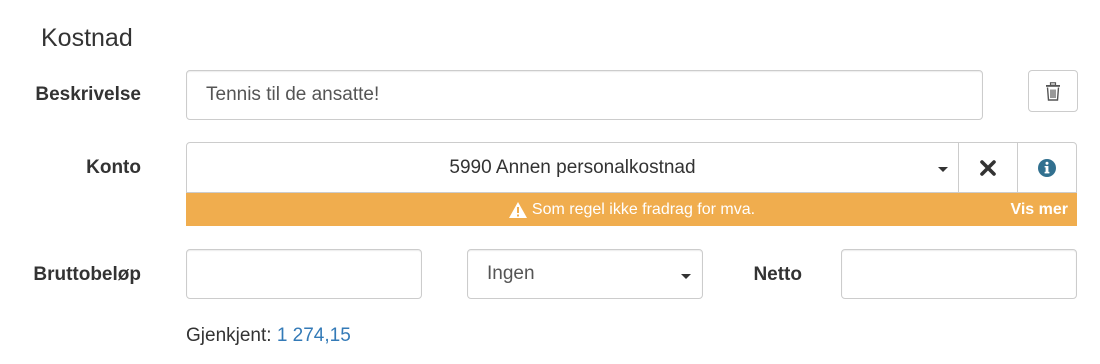  What do you see at coordinates (88, 94) in the screenshot?
I see `beskrivelse-label: Beskrivelse` at bounding box center [88, 94].